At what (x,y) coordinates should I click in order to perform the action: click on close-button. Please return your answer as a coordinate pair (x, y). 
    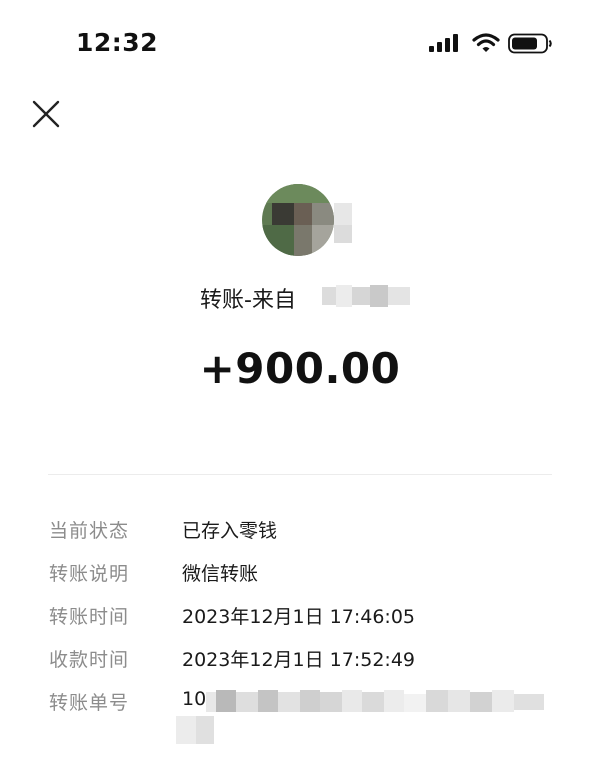
    Looking at the image, I should click on (46, 114).